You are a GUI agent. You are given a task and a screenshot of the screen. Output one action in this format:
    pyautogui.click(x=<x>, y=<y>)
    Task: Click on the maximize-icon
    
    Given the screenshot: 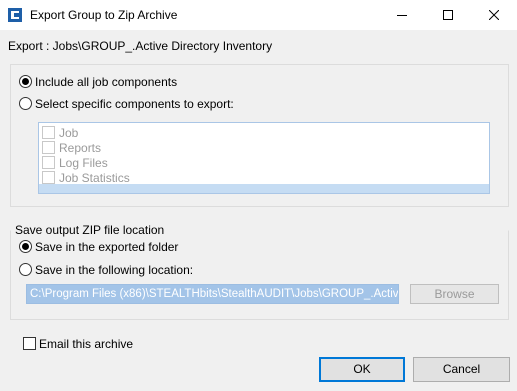 What is the action you would take?
    pyautogui.click(x=448, y=15)
    